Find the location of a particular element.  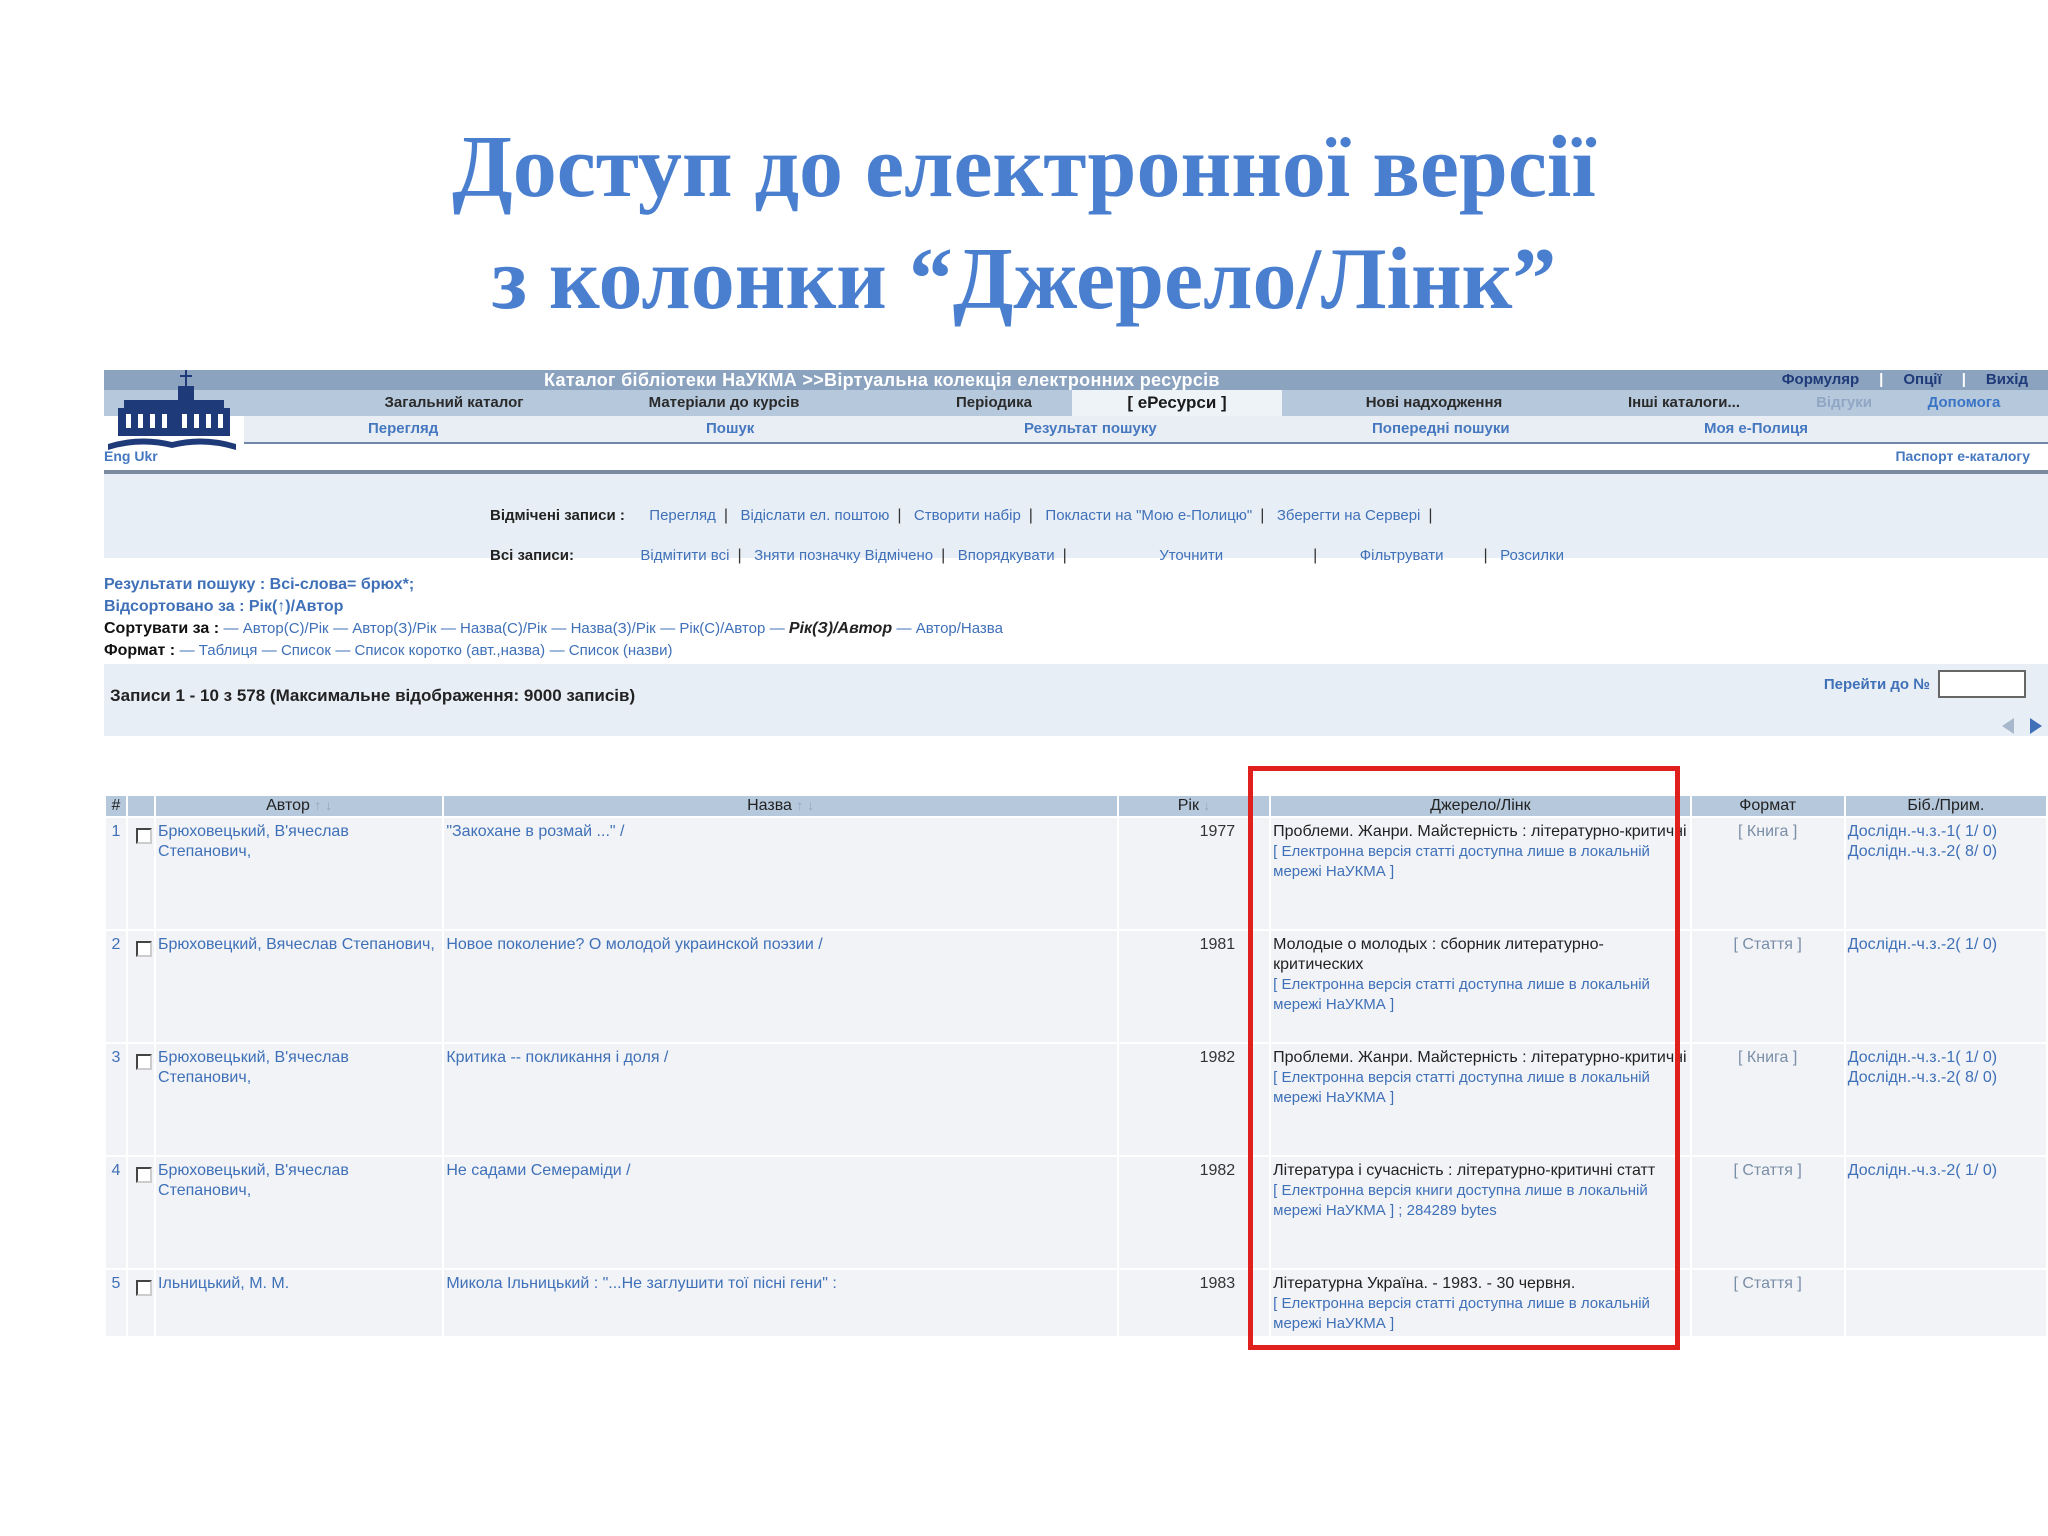

row-number: 5 is located at coordinates (116, 1303).